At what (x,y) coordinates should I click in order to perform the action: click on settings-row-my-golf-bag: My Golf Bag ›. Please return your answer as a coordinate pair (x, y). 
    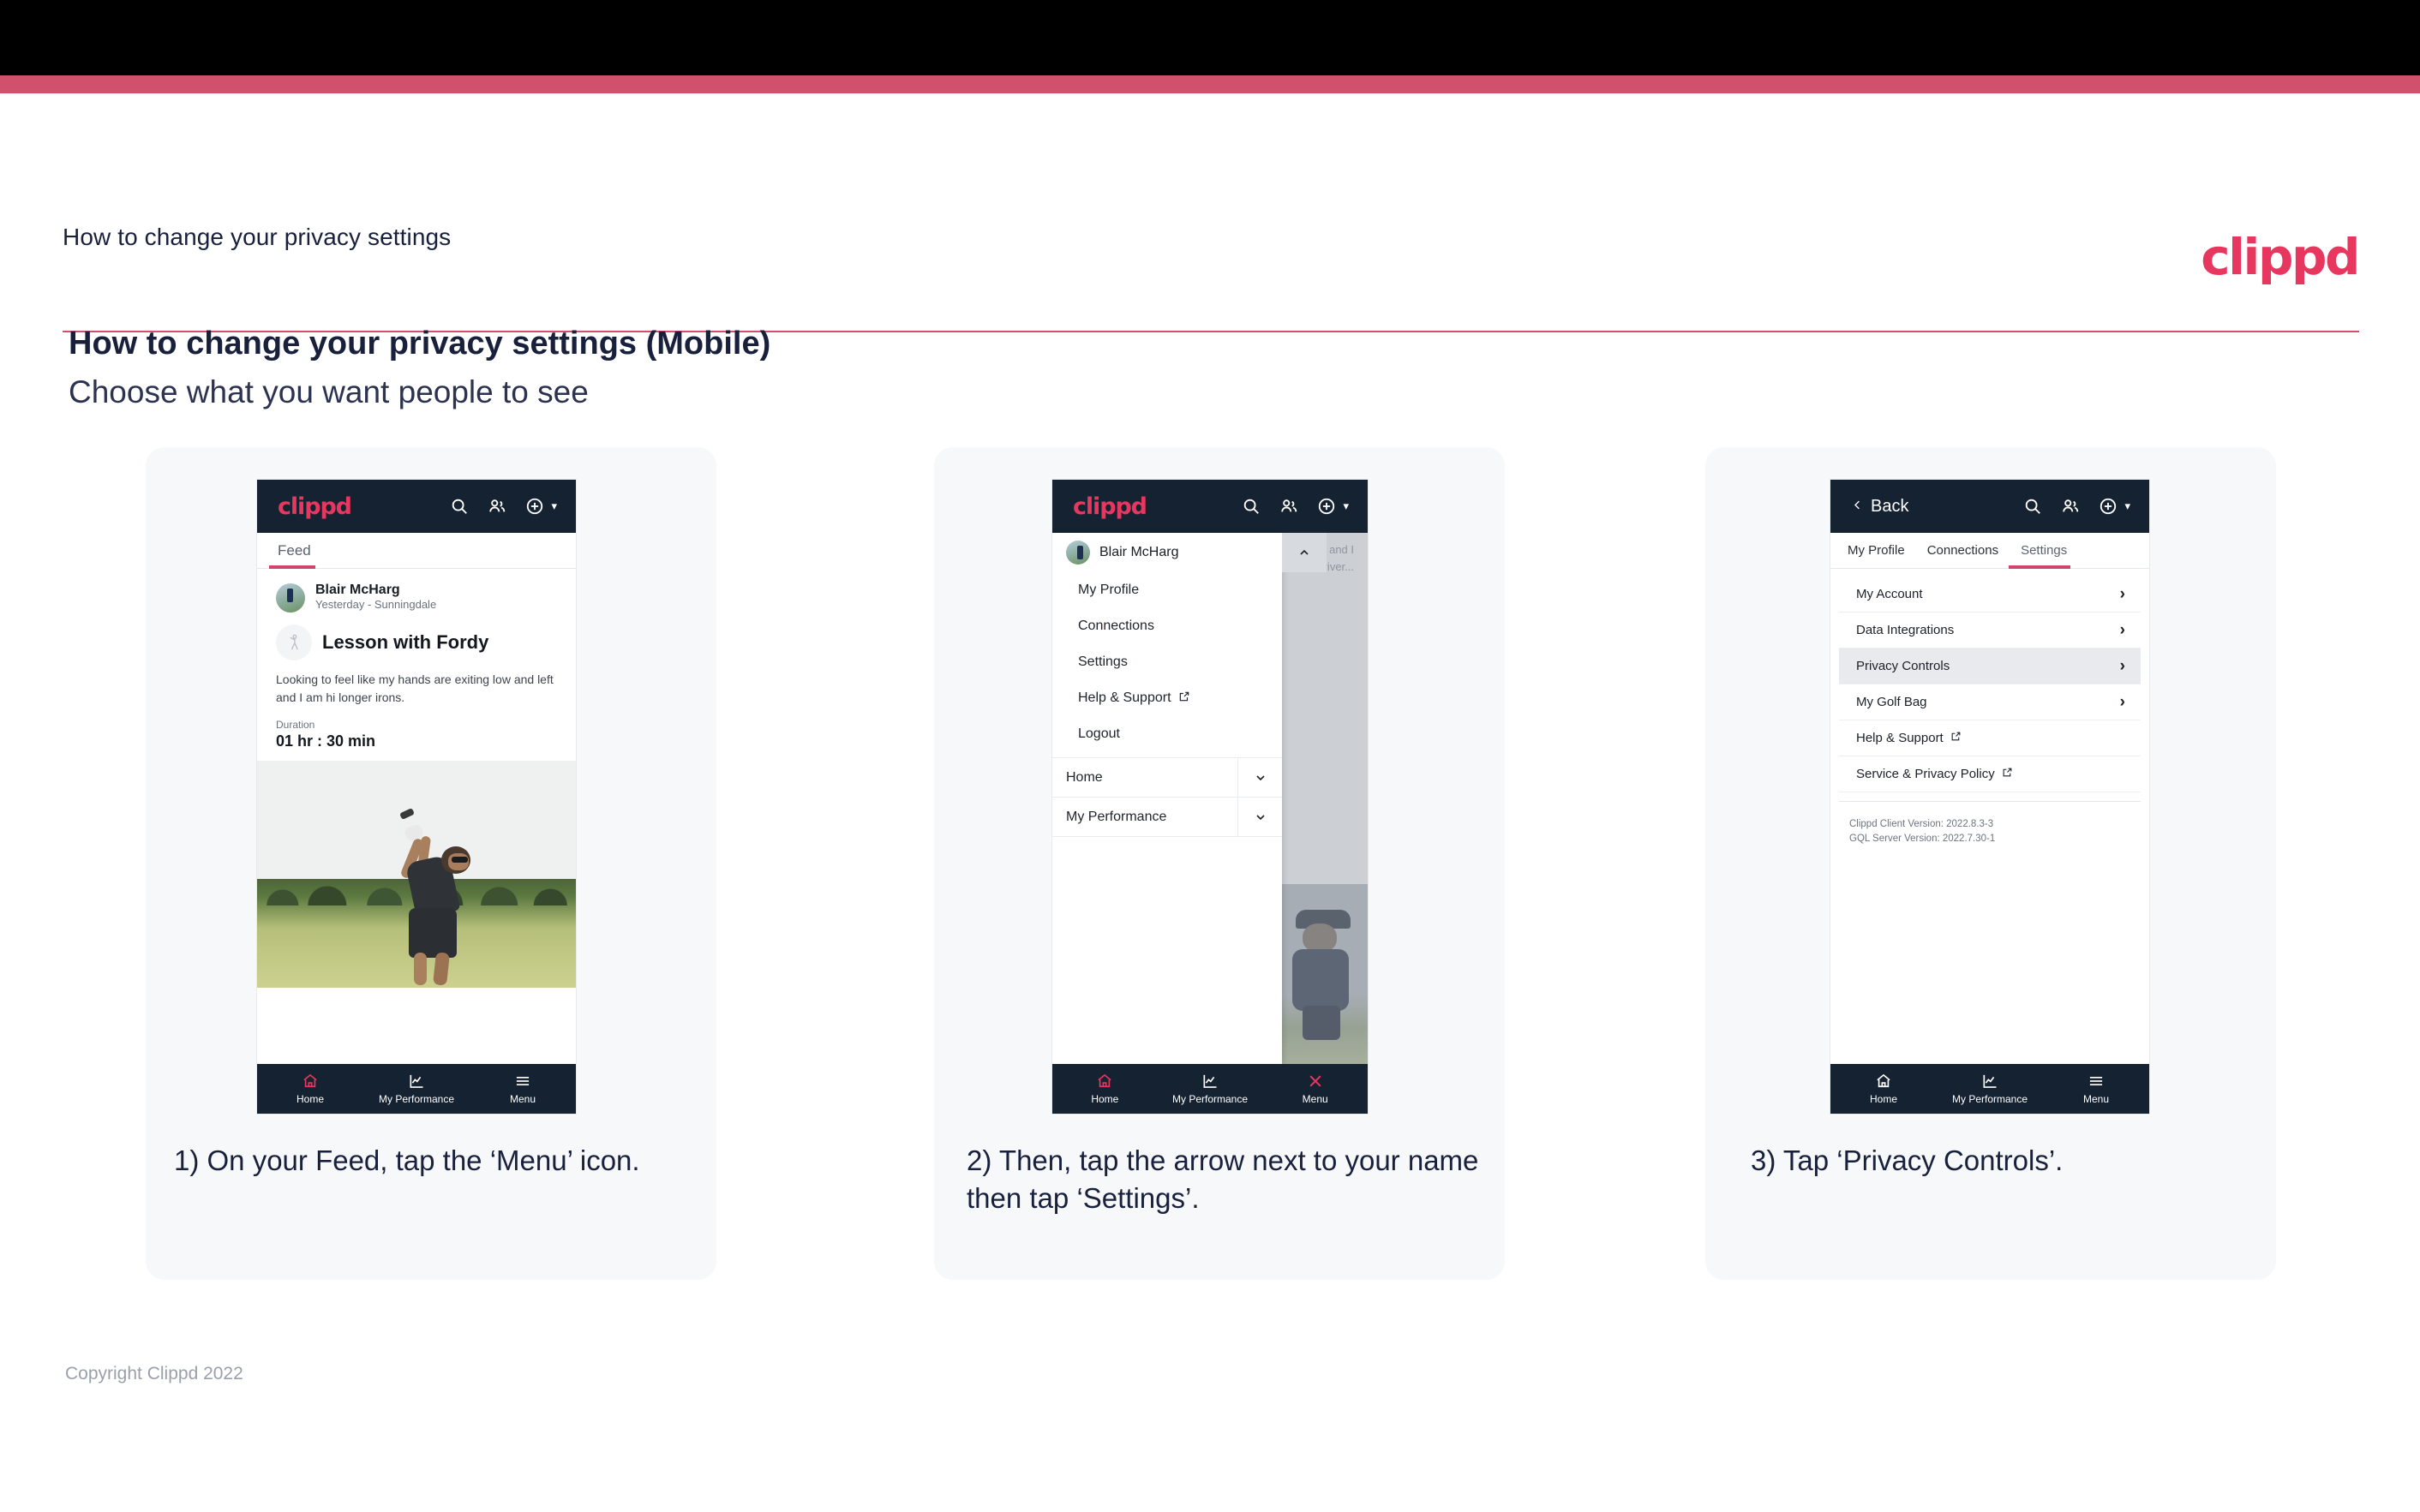
    Looking at the image, I should click on (1990, 702).